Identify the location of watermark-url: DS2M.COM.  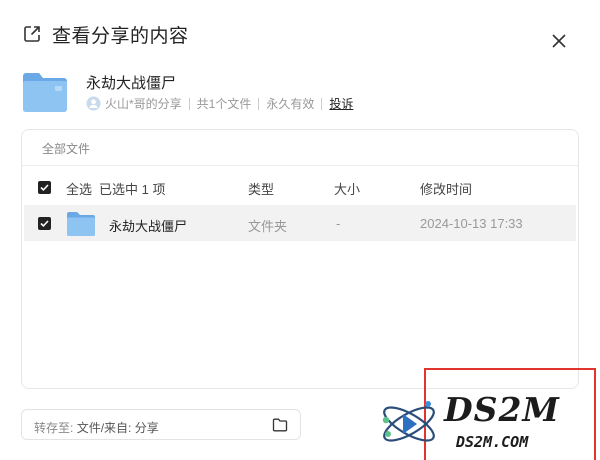
(492, 442).